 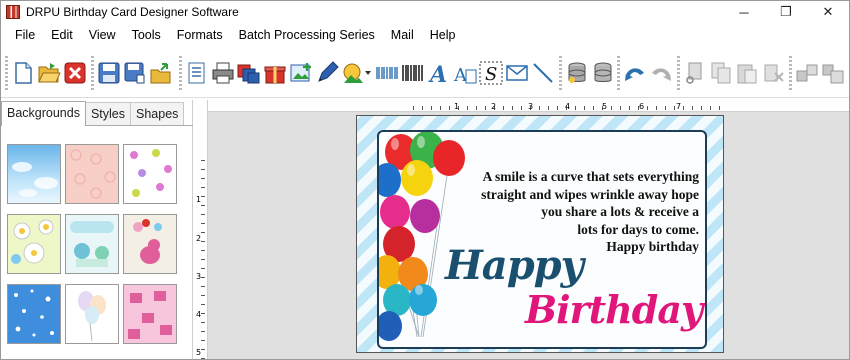 I want to click on copy-icon, so click(x=721, y=73).